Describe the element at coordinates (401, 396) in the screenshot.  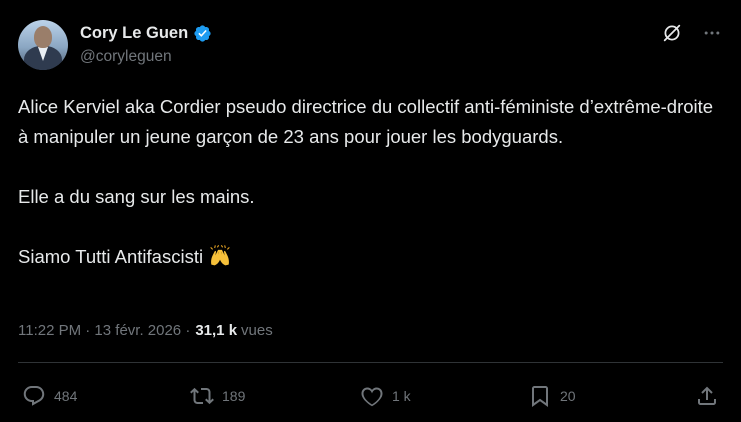
I see `like-count: 1 k` at that location.